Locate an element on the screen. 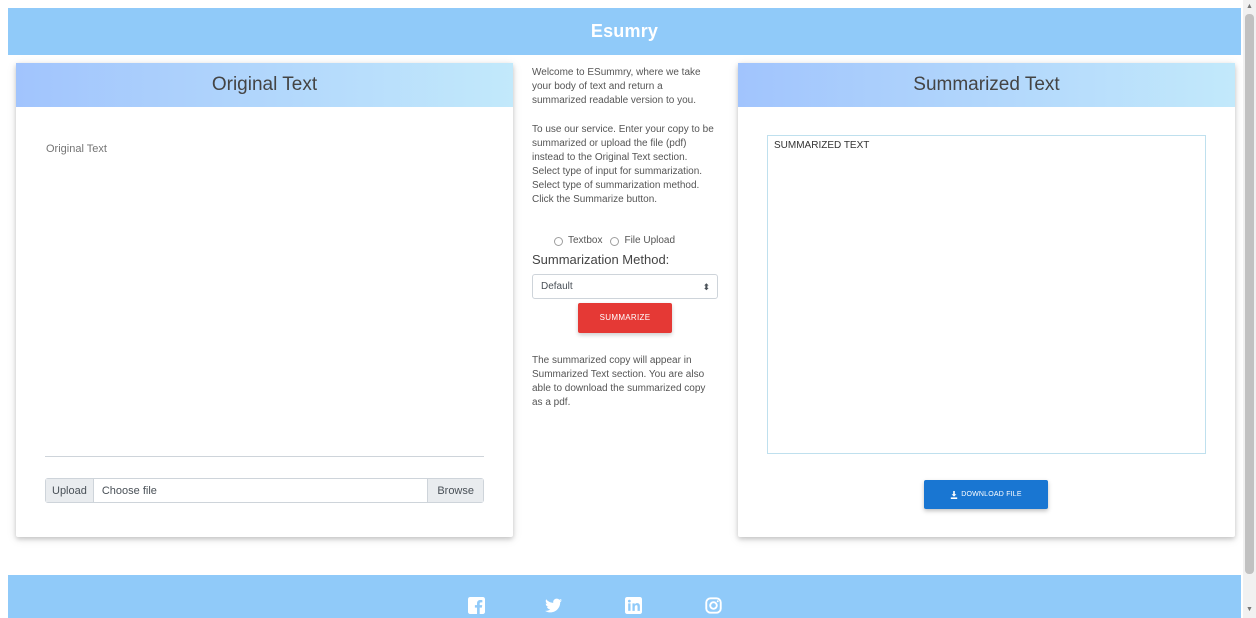  download-icon is located at coordinates (954, 494).